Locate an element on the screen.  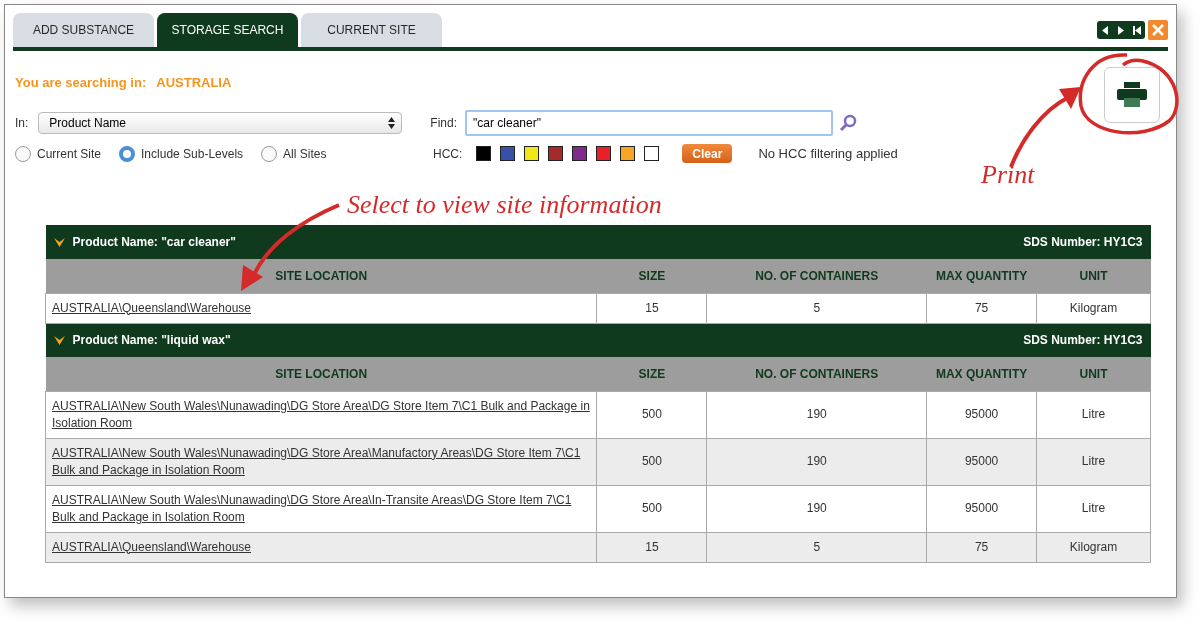
group-header: Product Name: "car cleaner" SDS Number: HY1C3 is located at coordinates (598, 242).